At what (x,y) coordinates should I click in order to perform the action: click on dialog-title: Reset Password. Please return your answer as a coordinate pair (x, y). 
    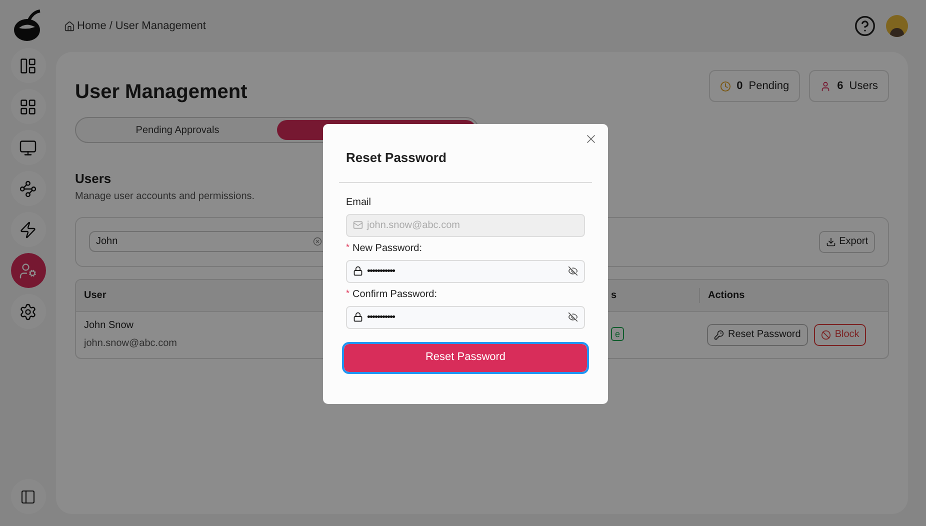
    Looking at the image, I should click on (396, 158).